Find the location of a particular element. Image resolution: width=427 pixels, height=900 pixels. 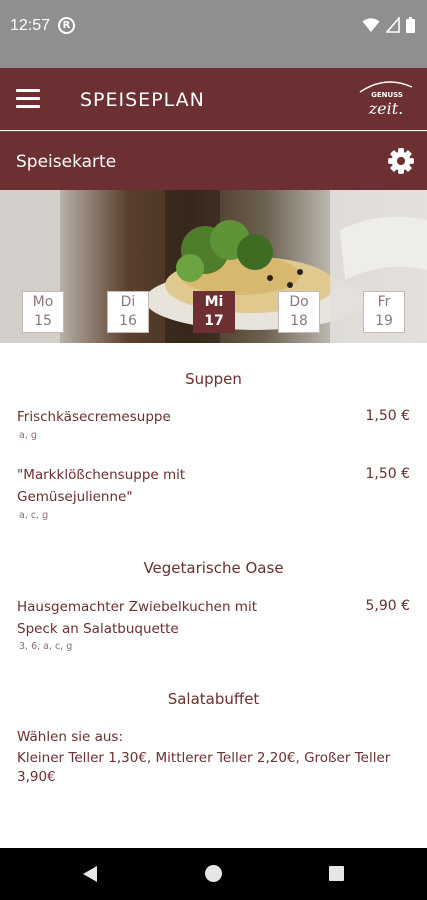

day-name: Fr is located at coordinates (384, 302).